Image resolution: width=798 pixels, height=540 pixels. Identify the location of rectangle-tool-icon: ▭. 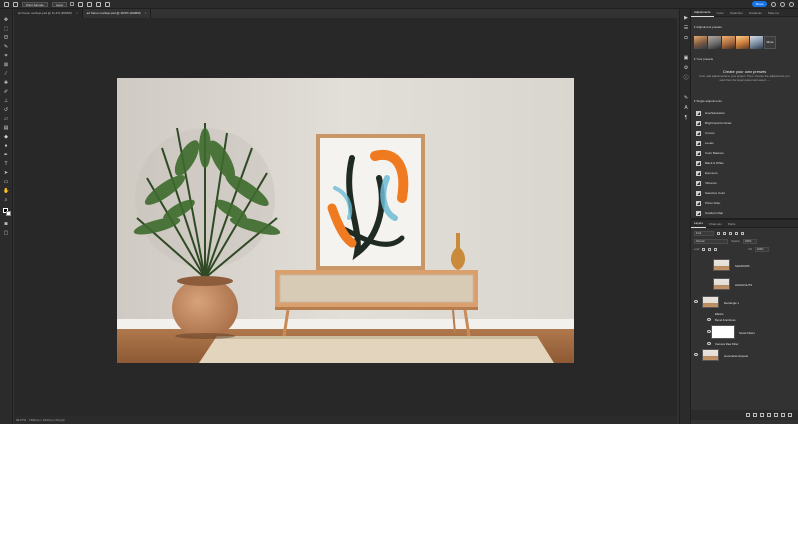
(6, 182).